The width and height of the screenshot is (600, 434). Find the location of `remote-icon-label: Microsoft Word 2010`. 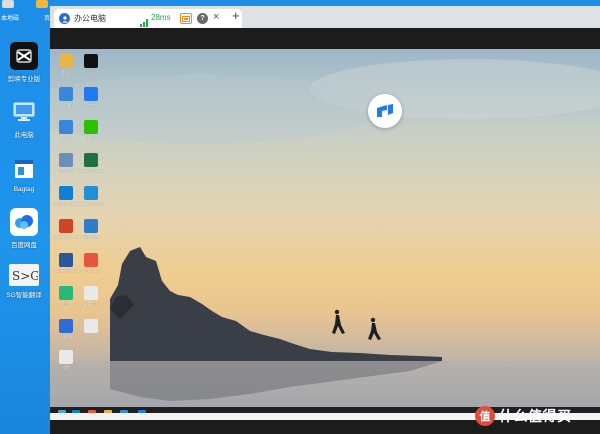

remote-icon-label: Microsoft Word 2010 is located at coordinates (66, 271).